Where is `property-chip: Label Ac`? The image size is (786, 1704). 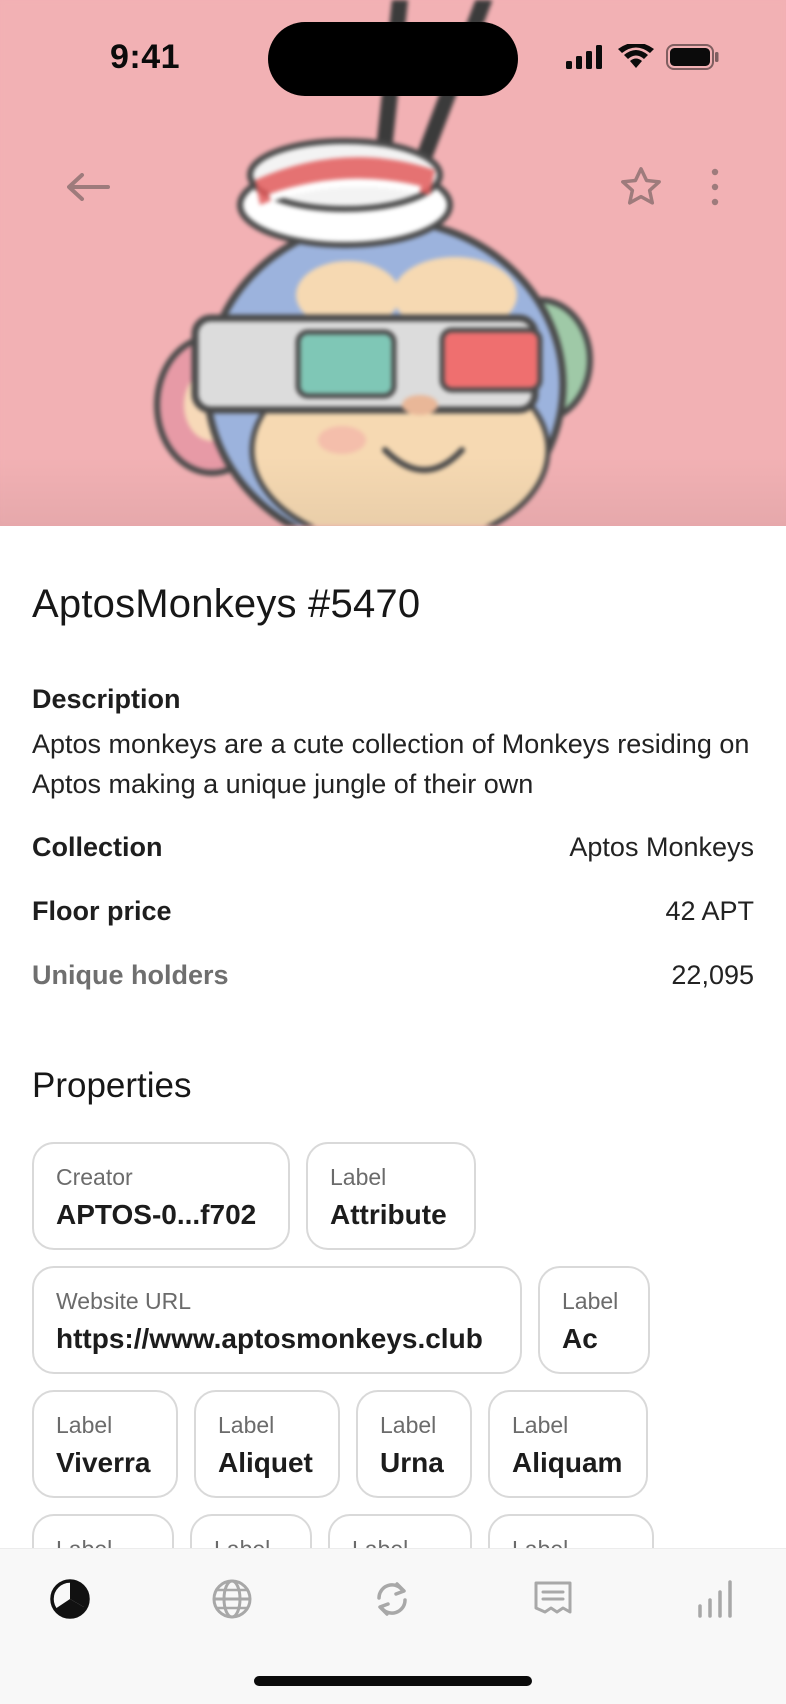 property-chip: Label Ac is located at coordinates (594, 1320).